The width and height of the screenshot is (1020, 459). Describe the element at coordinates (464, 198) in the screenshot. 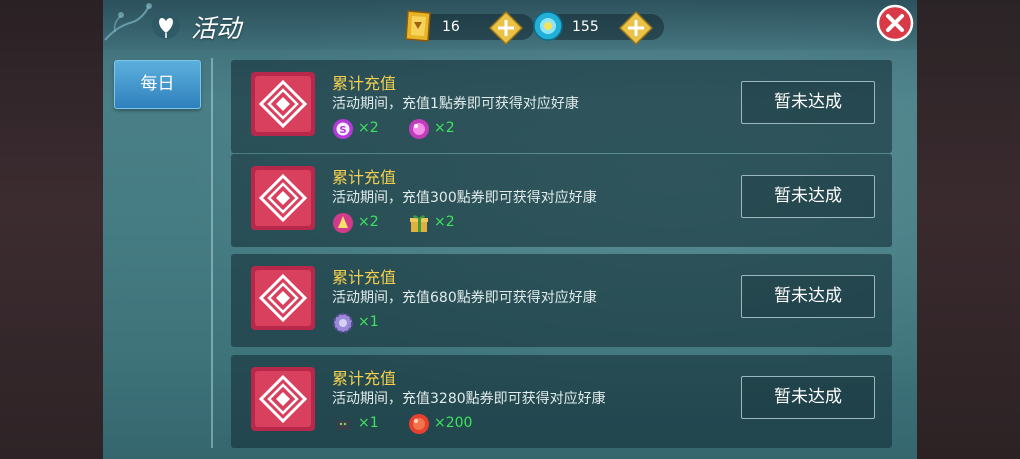

I see `card-description: 活动期间，充值300點券即可获得对应好康` at that location.